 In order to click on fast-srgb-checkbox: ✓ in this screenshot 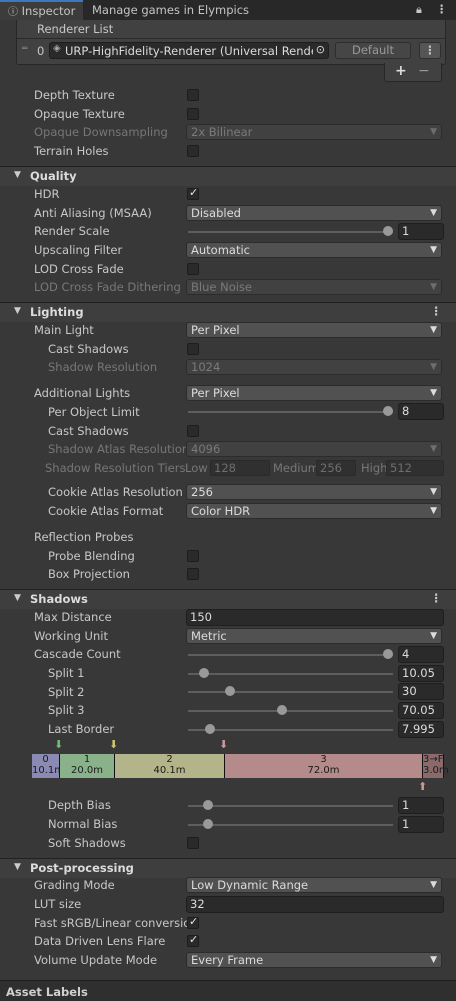, I will do `click(193, 922)`.